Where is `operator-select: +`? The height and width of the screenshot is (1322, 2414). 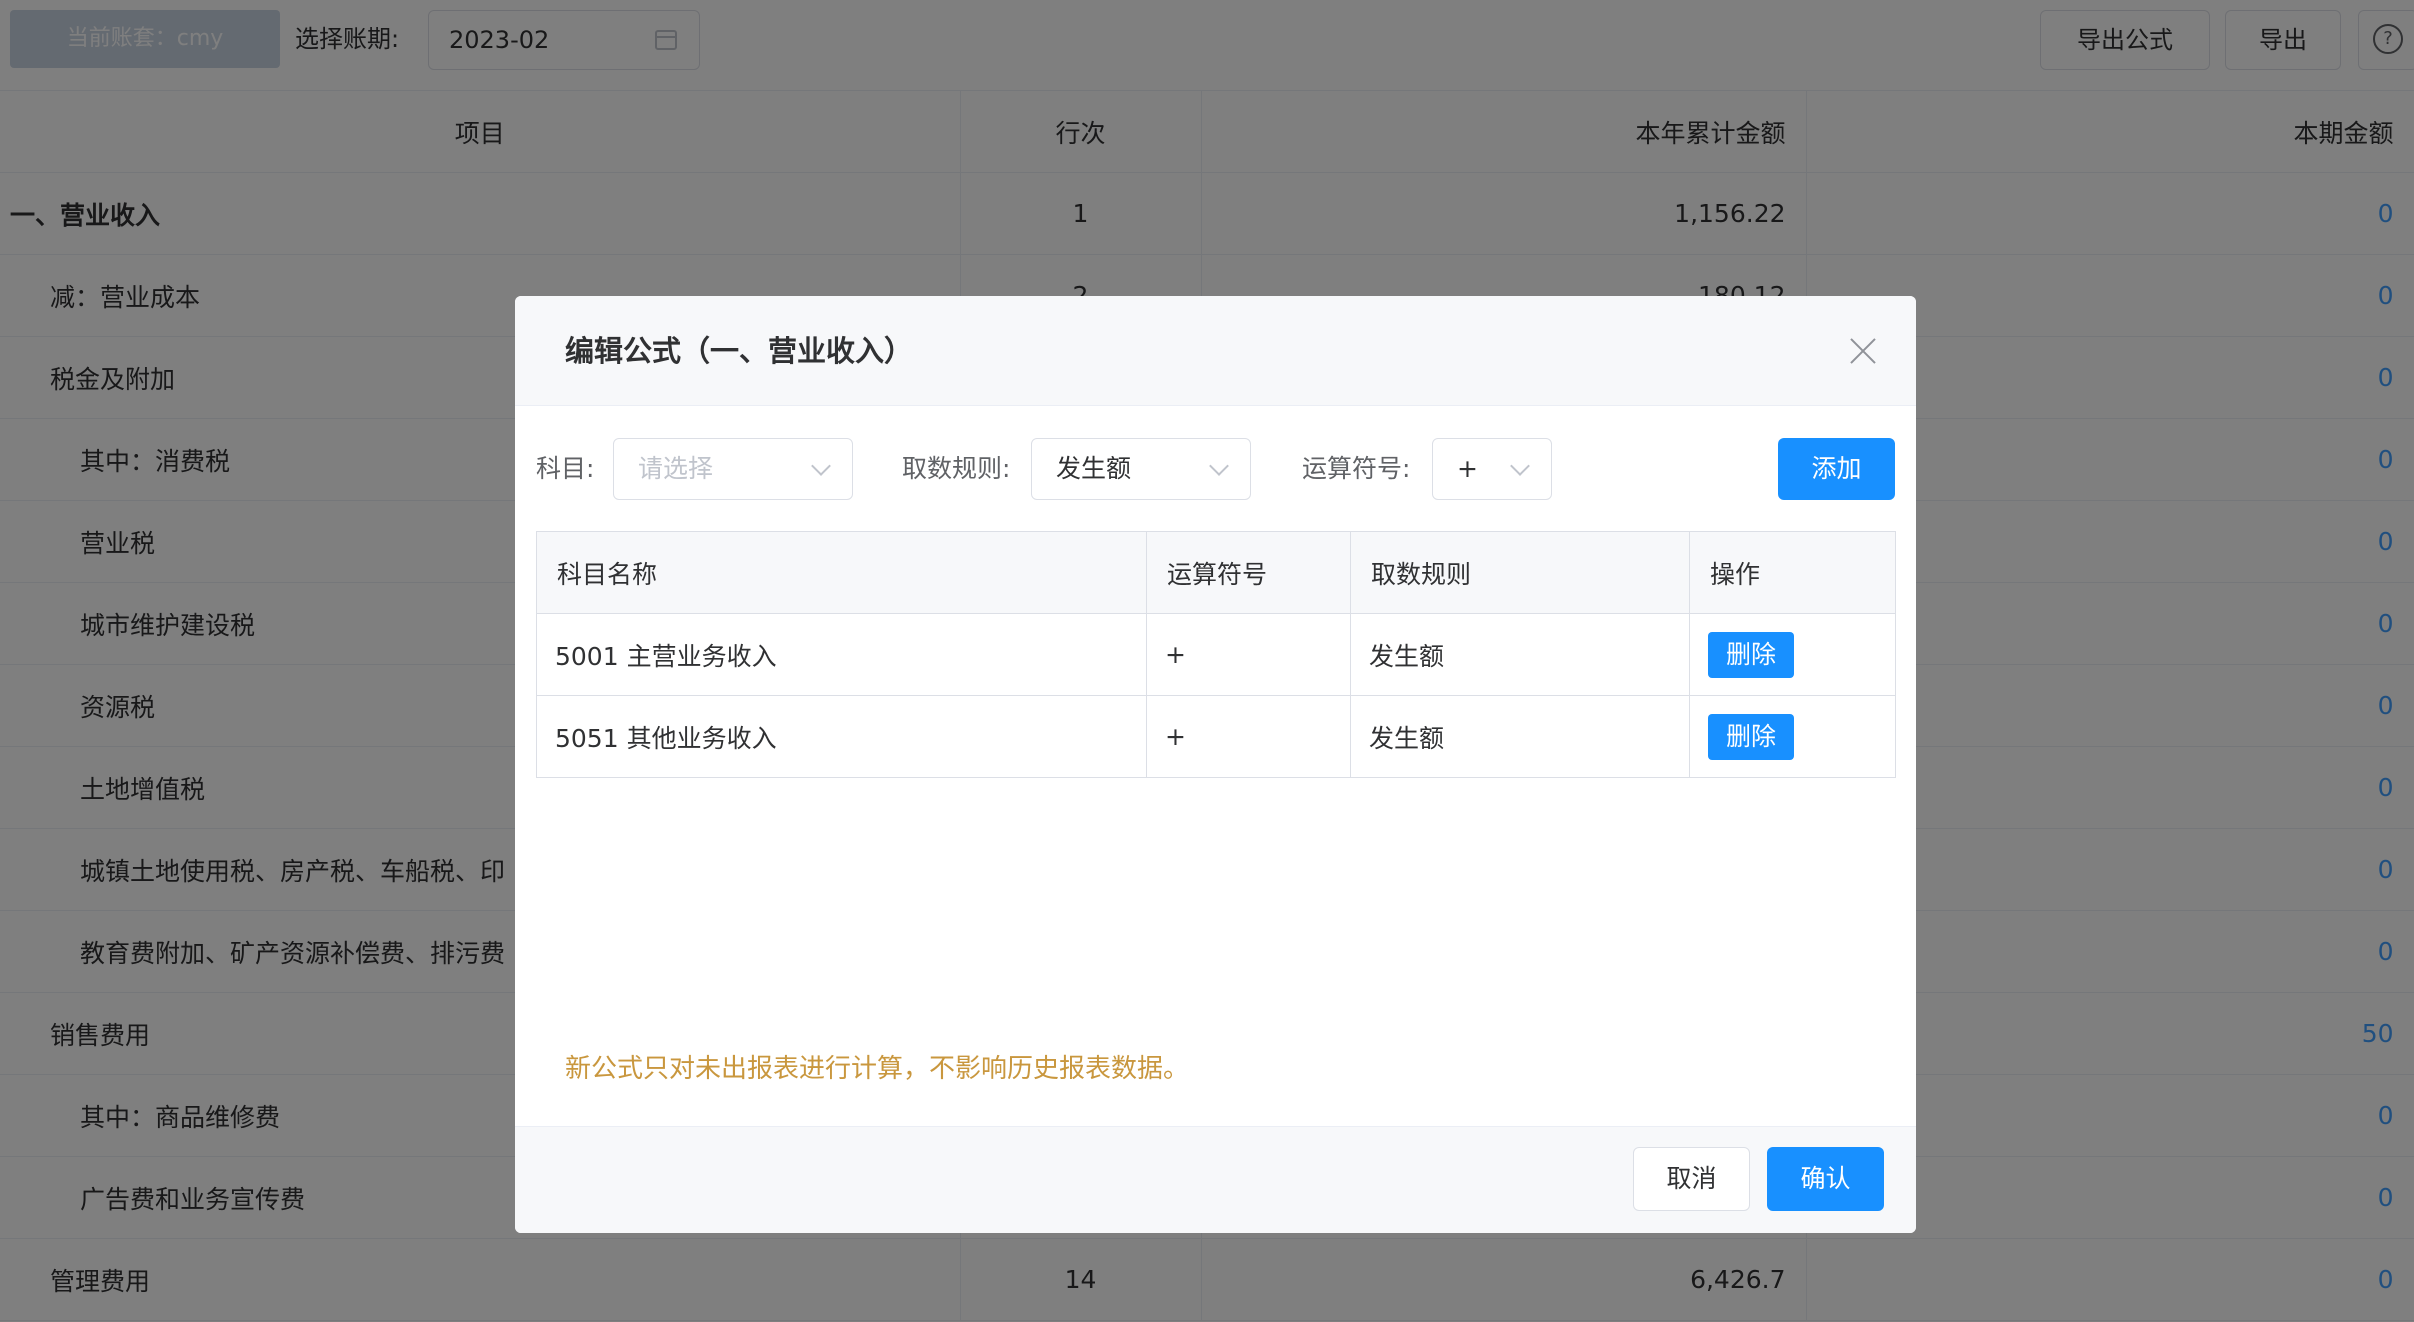
operator-select: + is located at coordinates (1492, 469).